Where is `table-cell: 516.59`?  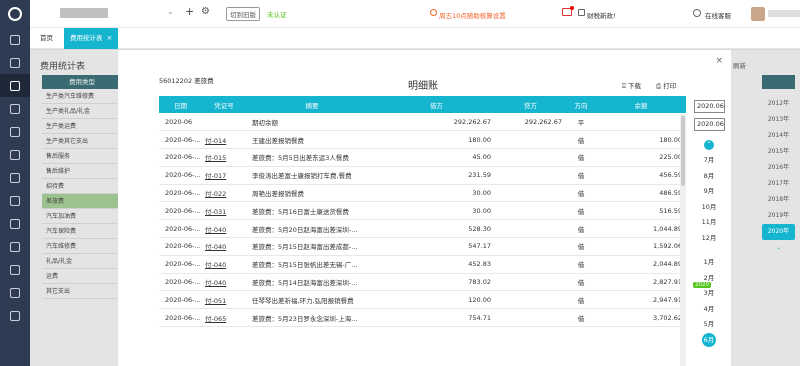 table-cell: 516.59 is located at coordinates (641, 211).